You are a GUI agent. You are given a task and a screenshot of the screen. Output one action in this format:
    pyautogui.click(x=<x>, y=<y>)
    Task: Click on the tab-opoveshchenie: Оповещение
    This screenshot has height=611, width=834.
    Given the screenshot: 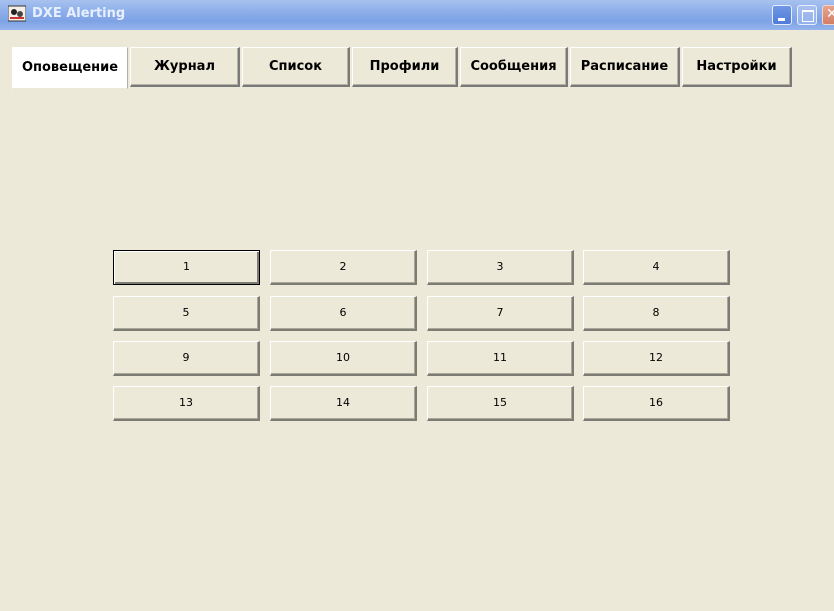 What is the action you would take?
    pyautogui.click(x=70, y=68)
    